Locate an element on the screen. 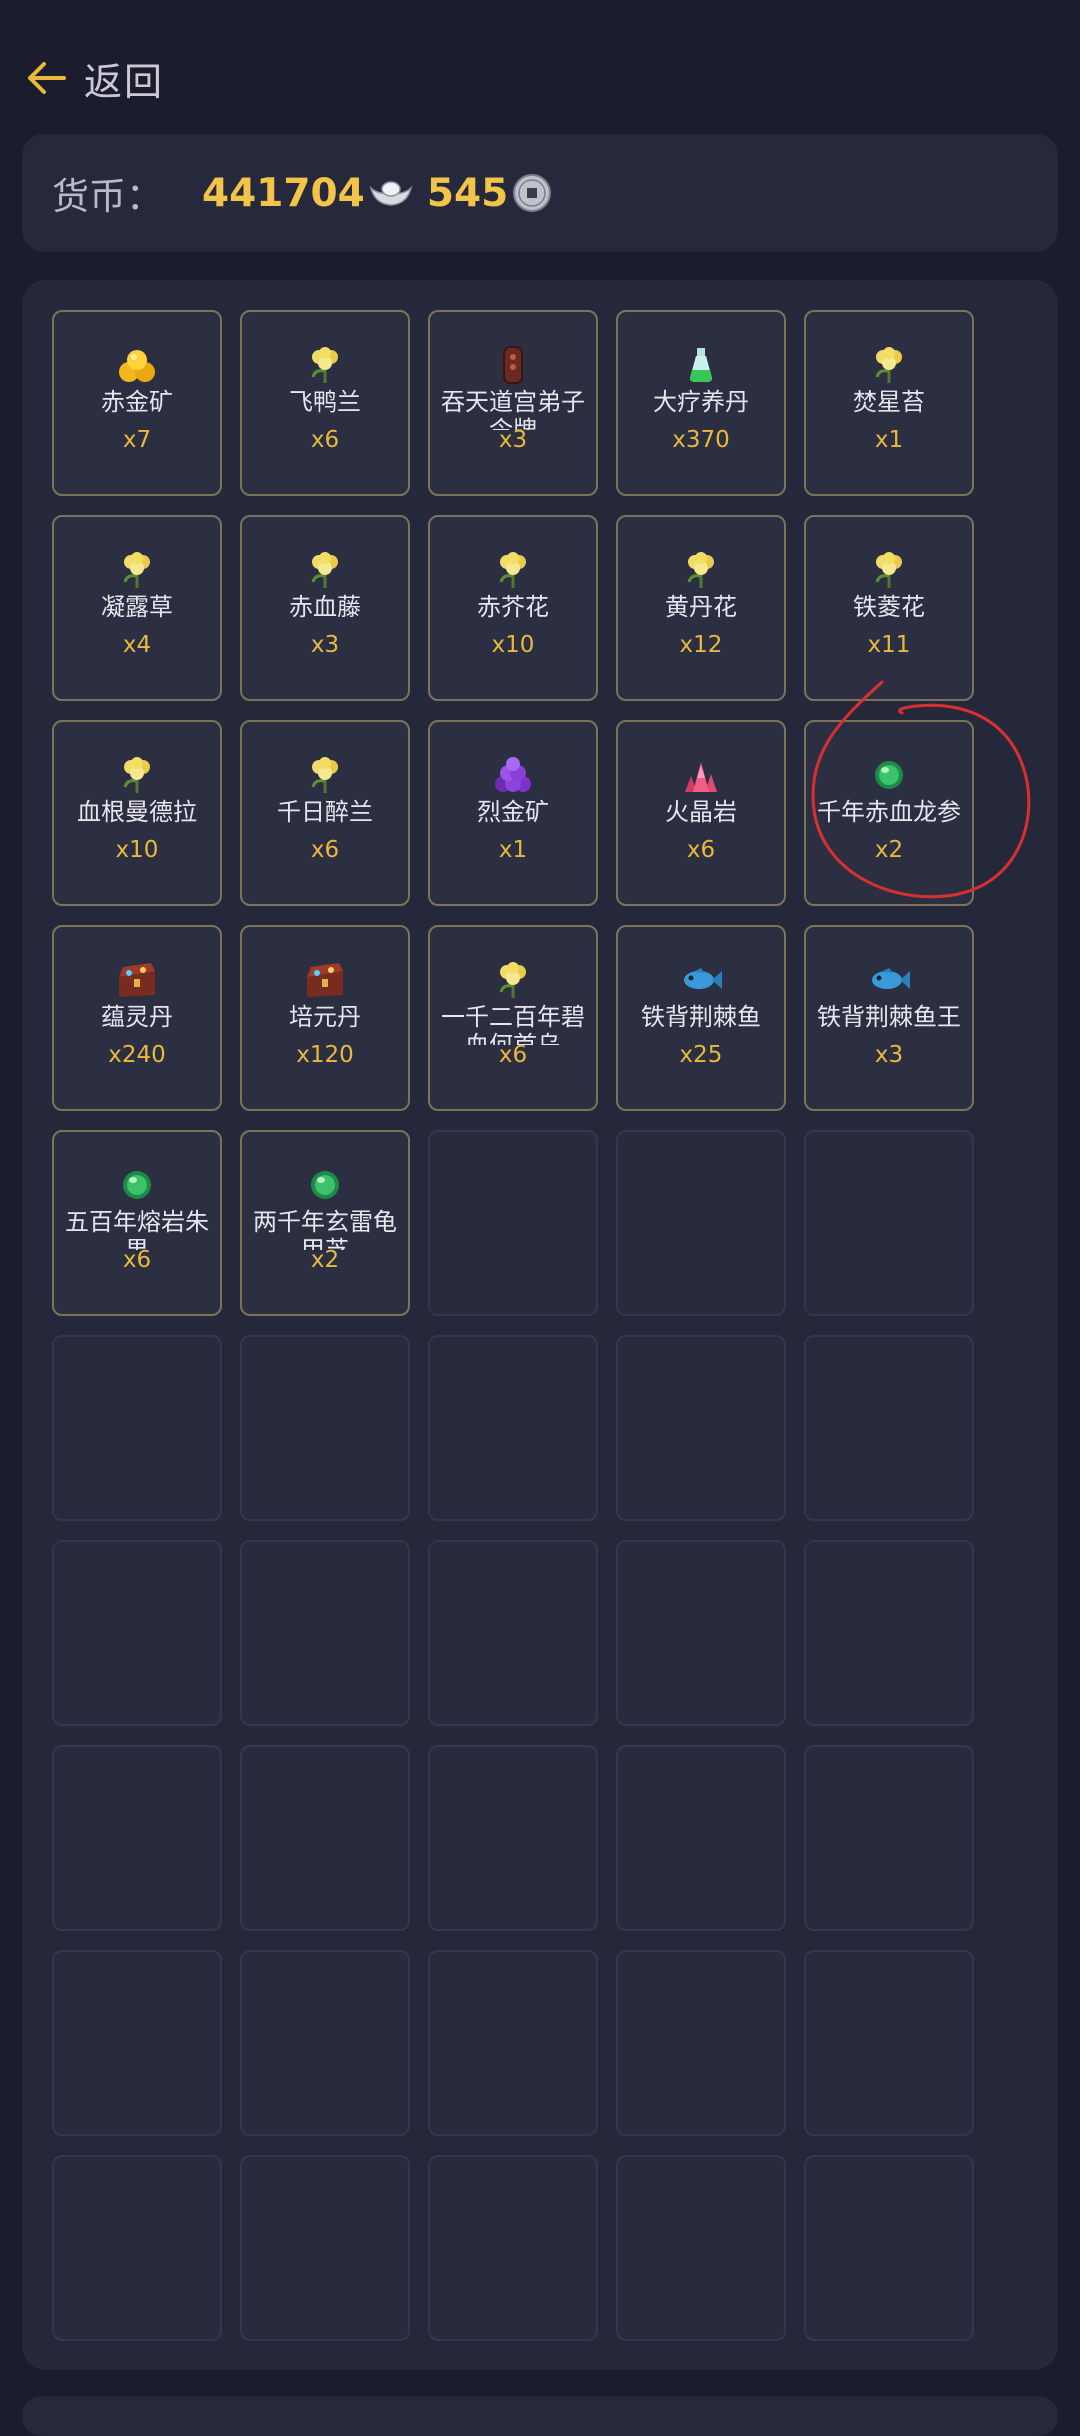 The image size is (1080, 2436). bottom-bar is located at coordinates (540, 2416).